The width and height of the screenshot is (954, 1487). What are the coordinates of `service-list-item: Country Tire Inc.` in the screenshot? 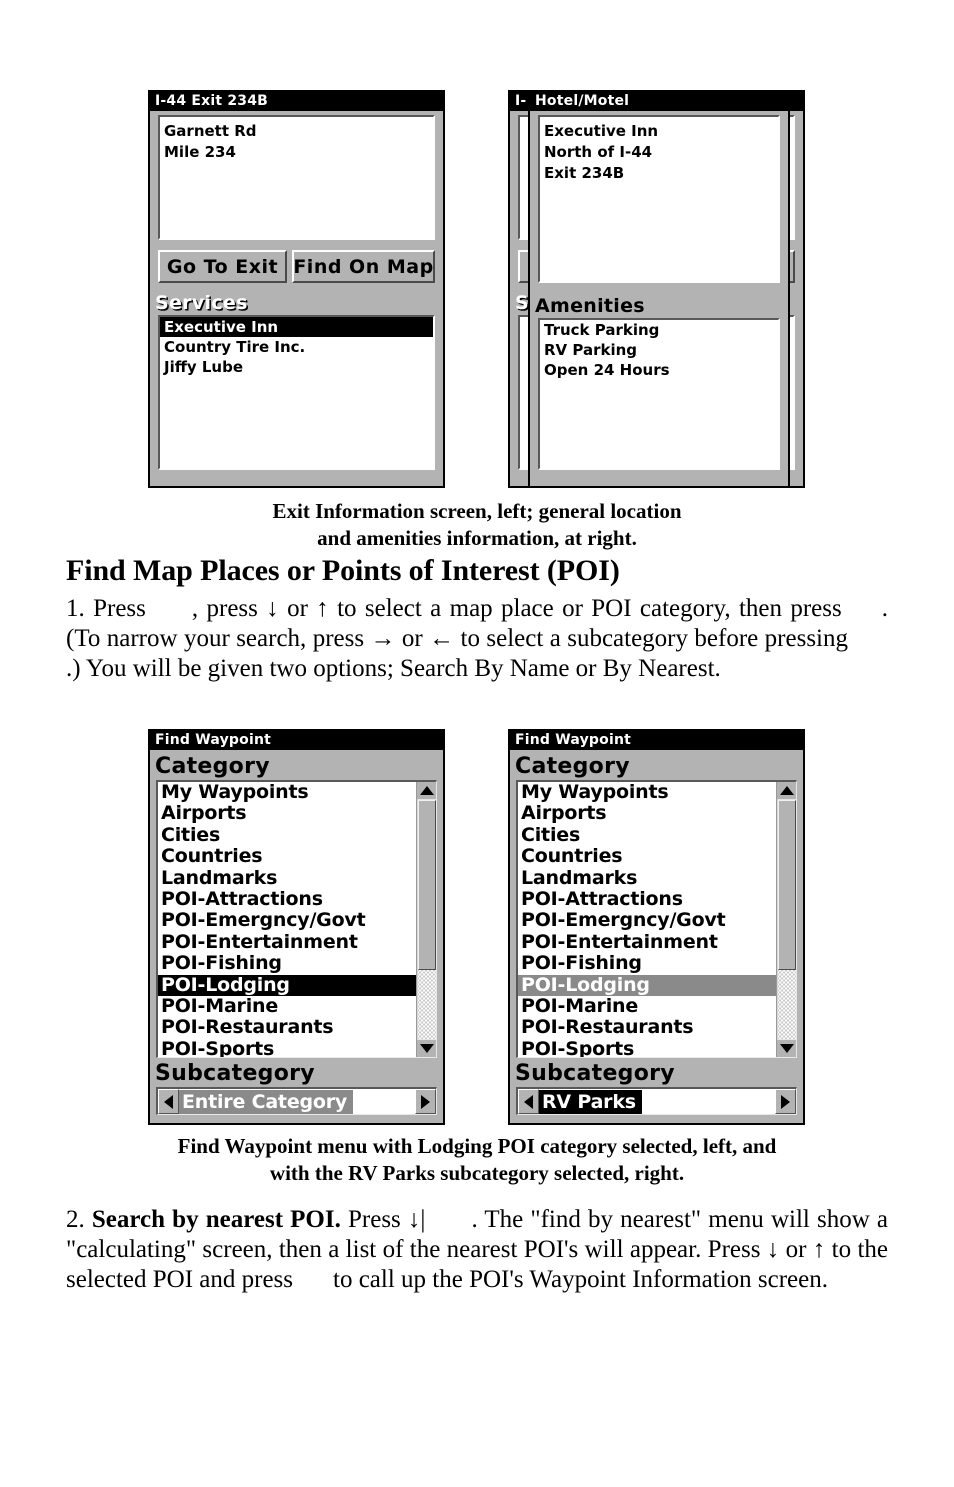 It's located at (296, 347).